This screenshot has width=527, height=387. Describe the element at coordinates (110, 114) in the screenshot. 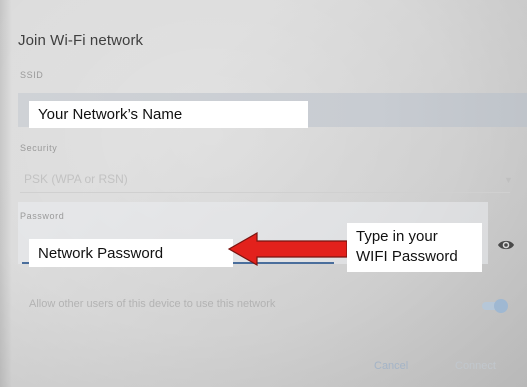

I see `ssid-callout-text: Your Network’s Name` at that location.